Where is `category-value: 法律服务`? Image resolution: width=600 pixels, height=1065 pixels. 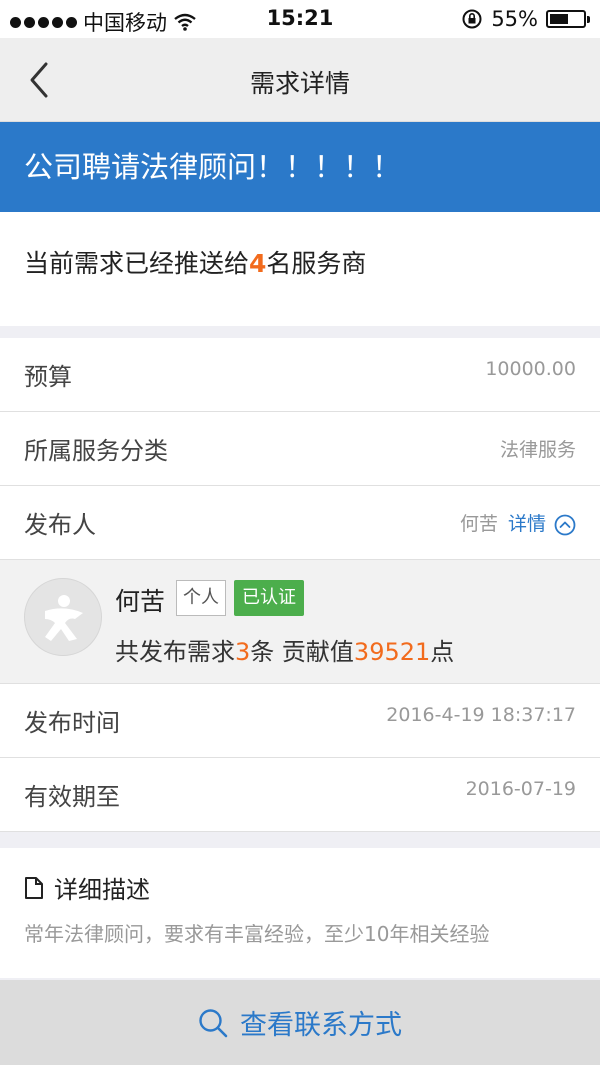 category-value: 法律服务 is located at coordinates (537, 450).